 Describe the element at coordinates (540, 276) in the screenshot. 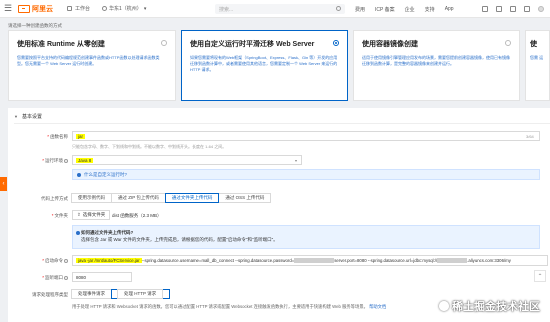

I see `scroll-top-icon: ⌃` at that location.